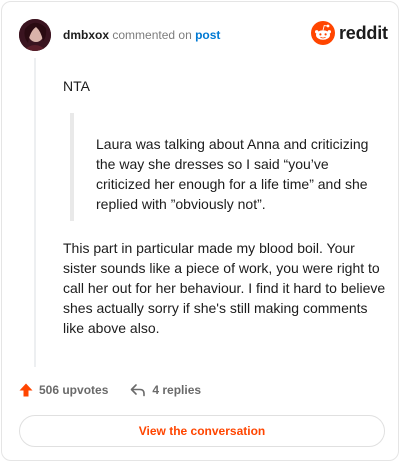 This screenshot has height=462, width=400. I want to click on comment-header: dmbxox commented on post, so click(141, 35).